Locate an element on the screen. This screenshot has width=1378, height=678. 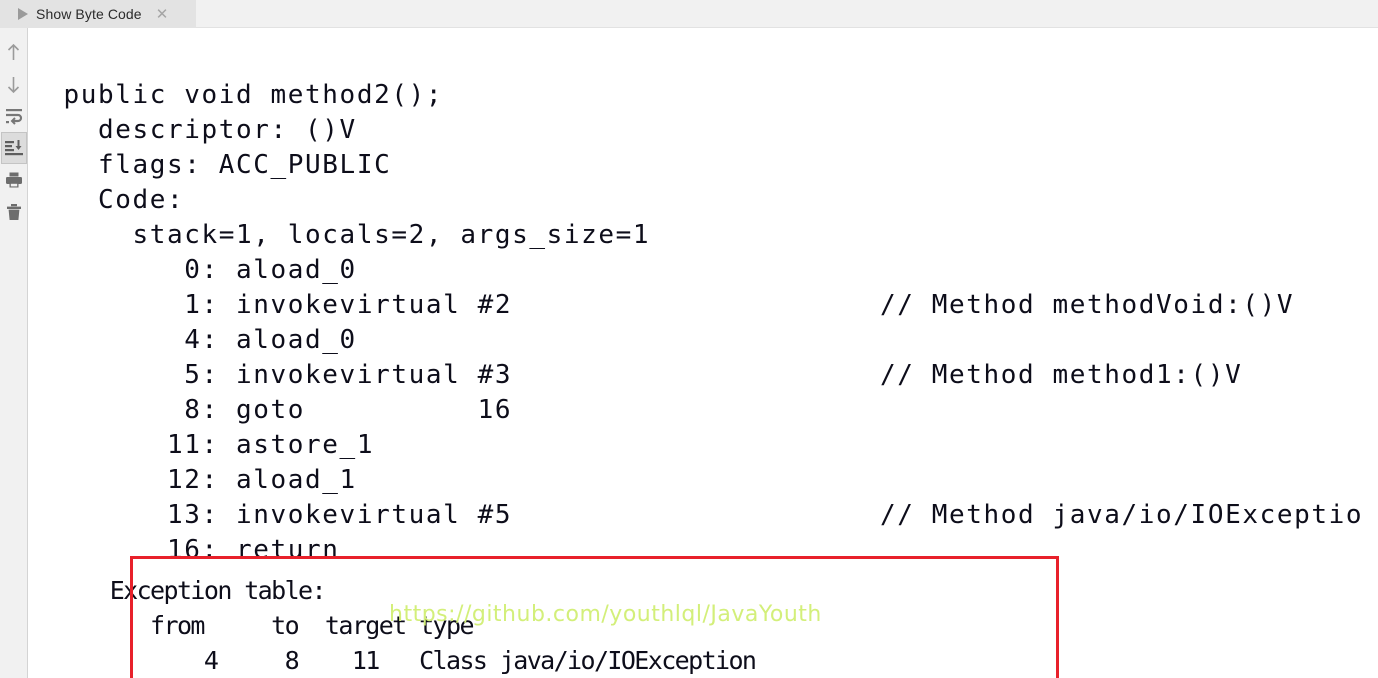
code-comment: // Method method1:()V is located at coordinates (1061, 375).